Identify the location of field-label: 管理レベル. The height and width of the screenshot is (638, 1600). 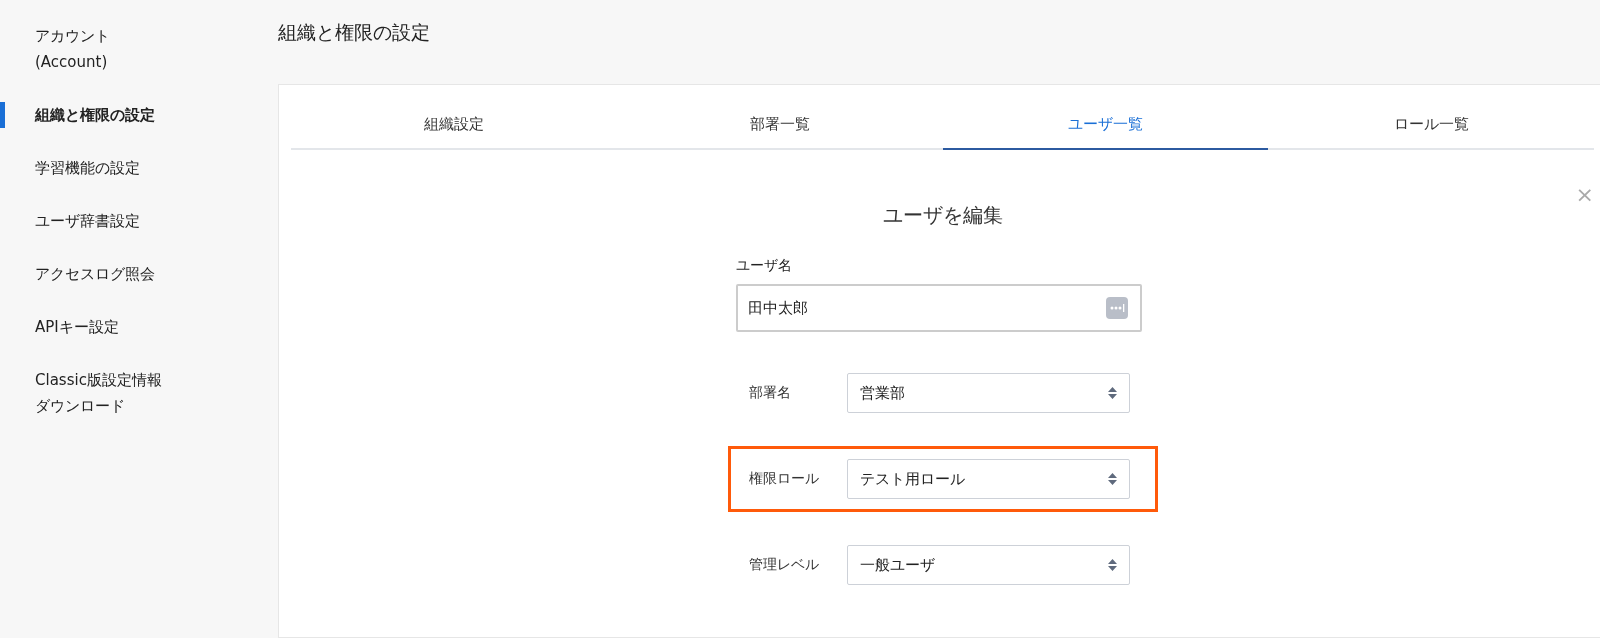
(784, 565).